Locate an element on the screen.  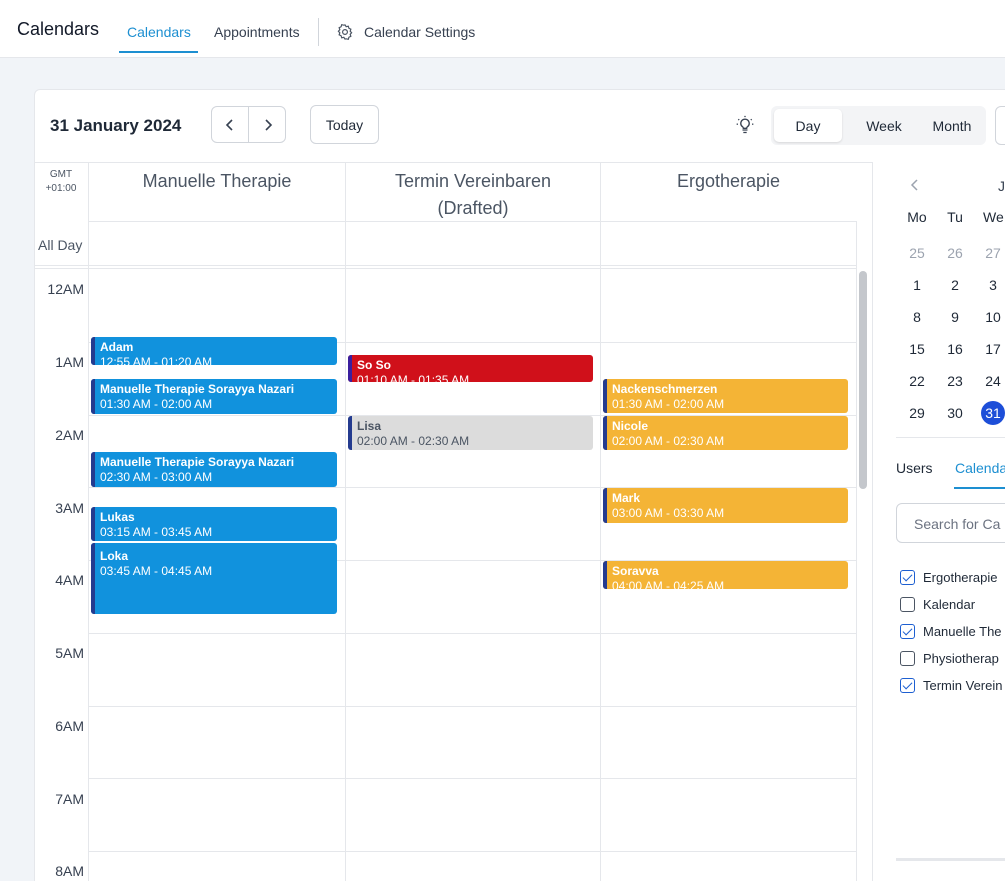
calendar-filter-item: Termin Verein is located at coordinates (951, 685).